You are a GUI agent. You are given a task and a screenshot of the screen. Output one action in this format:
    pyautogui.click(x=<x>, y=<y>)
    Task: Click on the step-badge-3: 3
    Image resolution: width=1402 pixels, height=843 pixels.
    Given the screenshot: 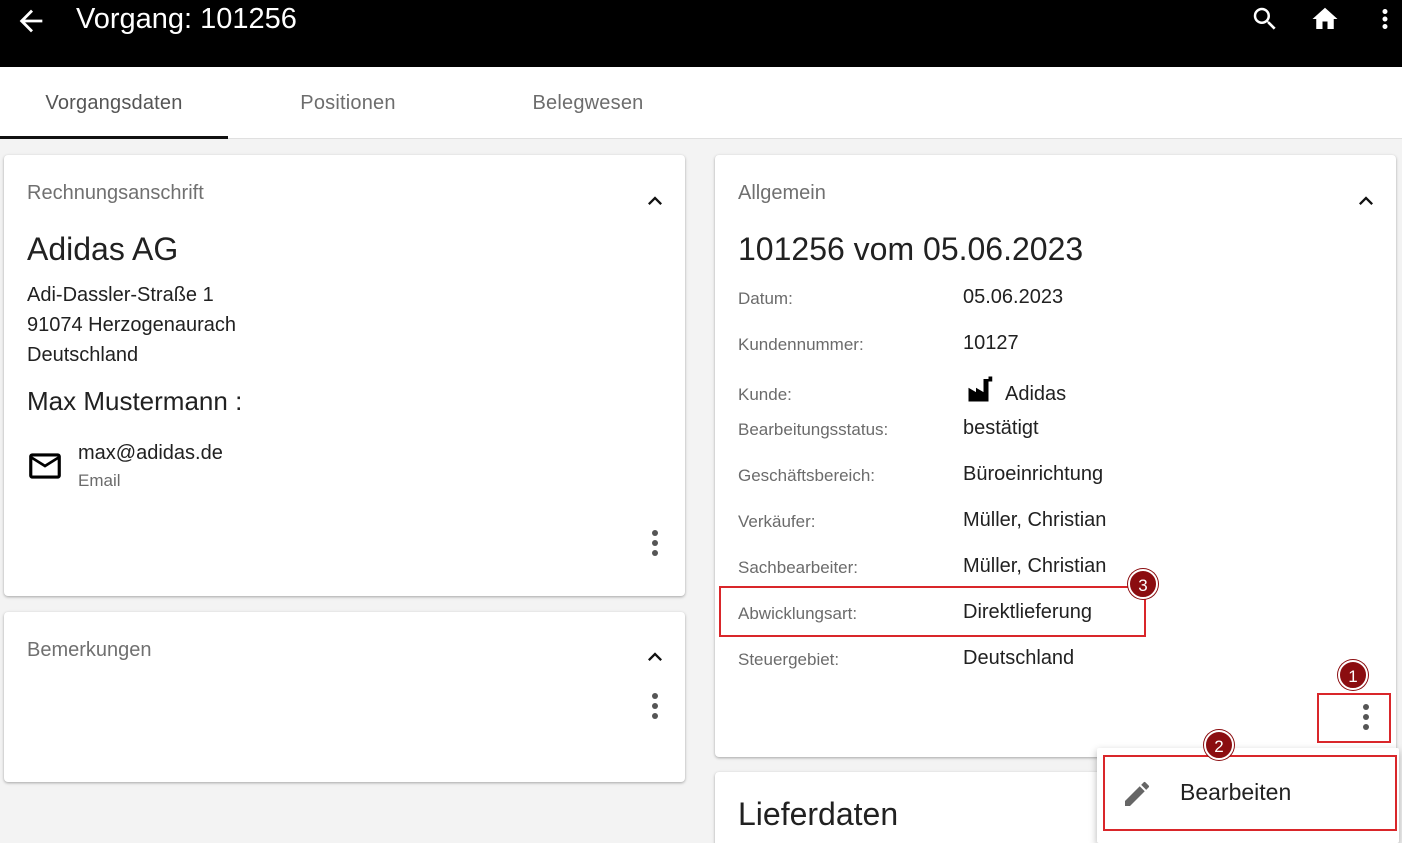 What is the action you would take?
    pyautogui.click(x=1143, y=584)
    